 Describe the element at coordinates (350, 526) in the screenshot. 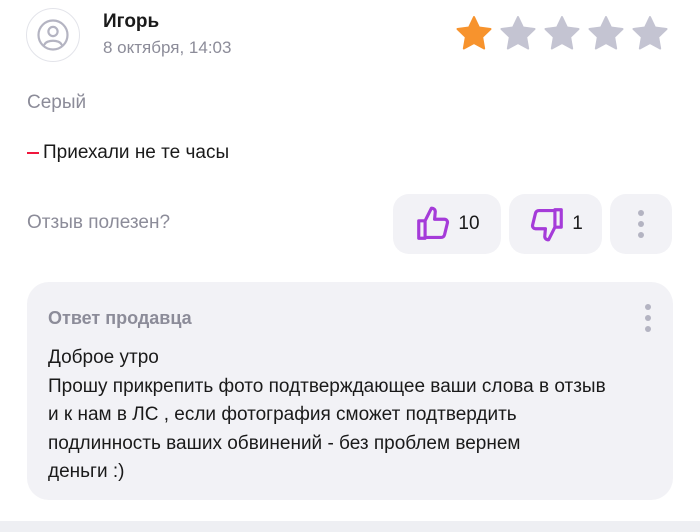

I see `page-divider` at that location.